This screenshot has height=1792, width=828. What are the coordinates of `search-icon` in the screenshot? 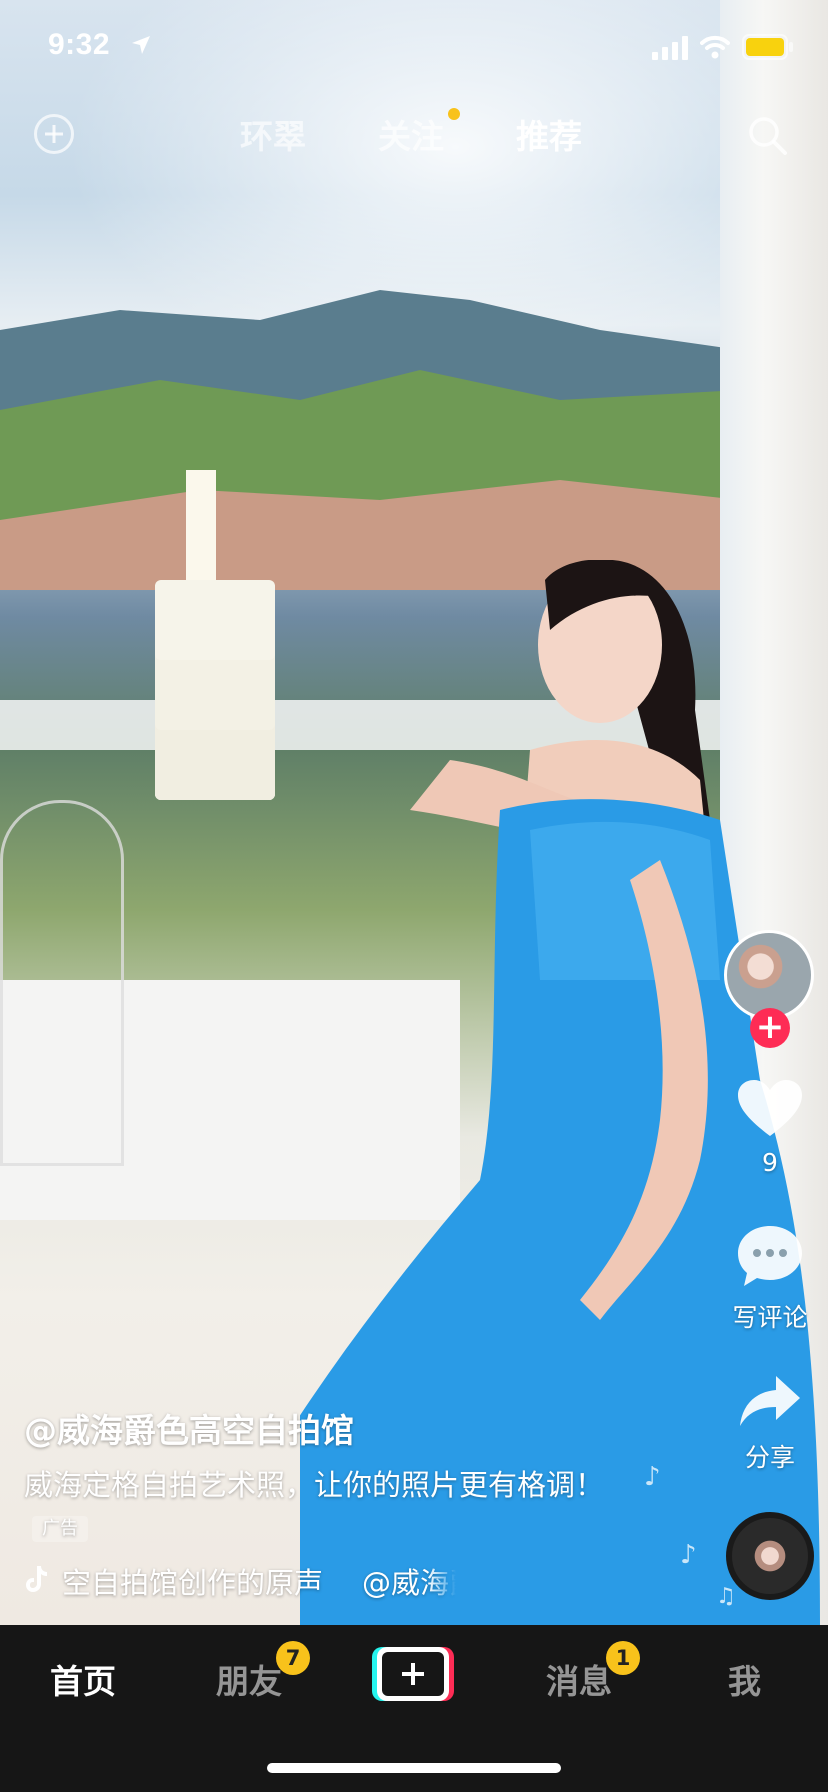 It's located at (767, 135).